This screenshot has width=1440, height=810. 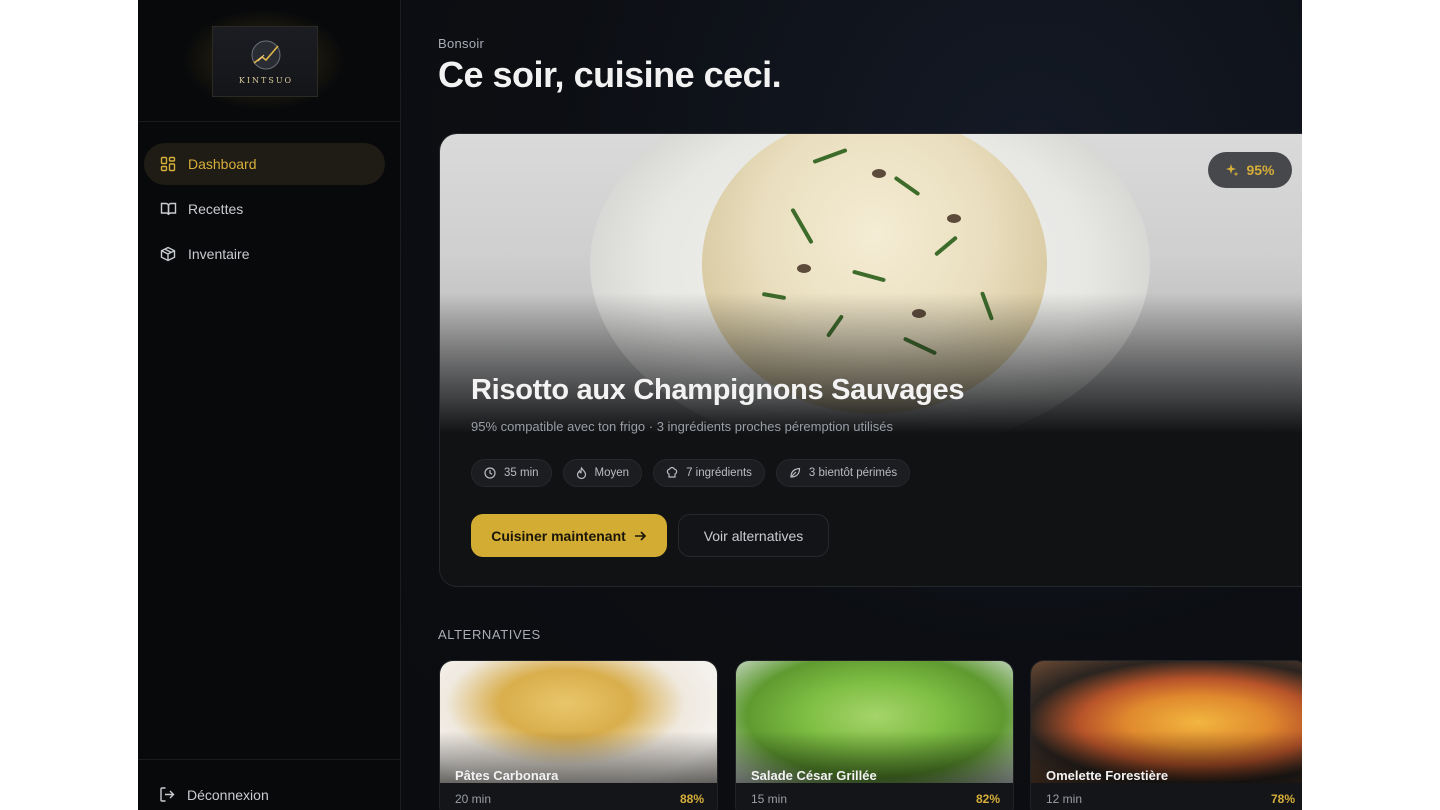 I want to click on logout-icon, so click(x=168, y=795).